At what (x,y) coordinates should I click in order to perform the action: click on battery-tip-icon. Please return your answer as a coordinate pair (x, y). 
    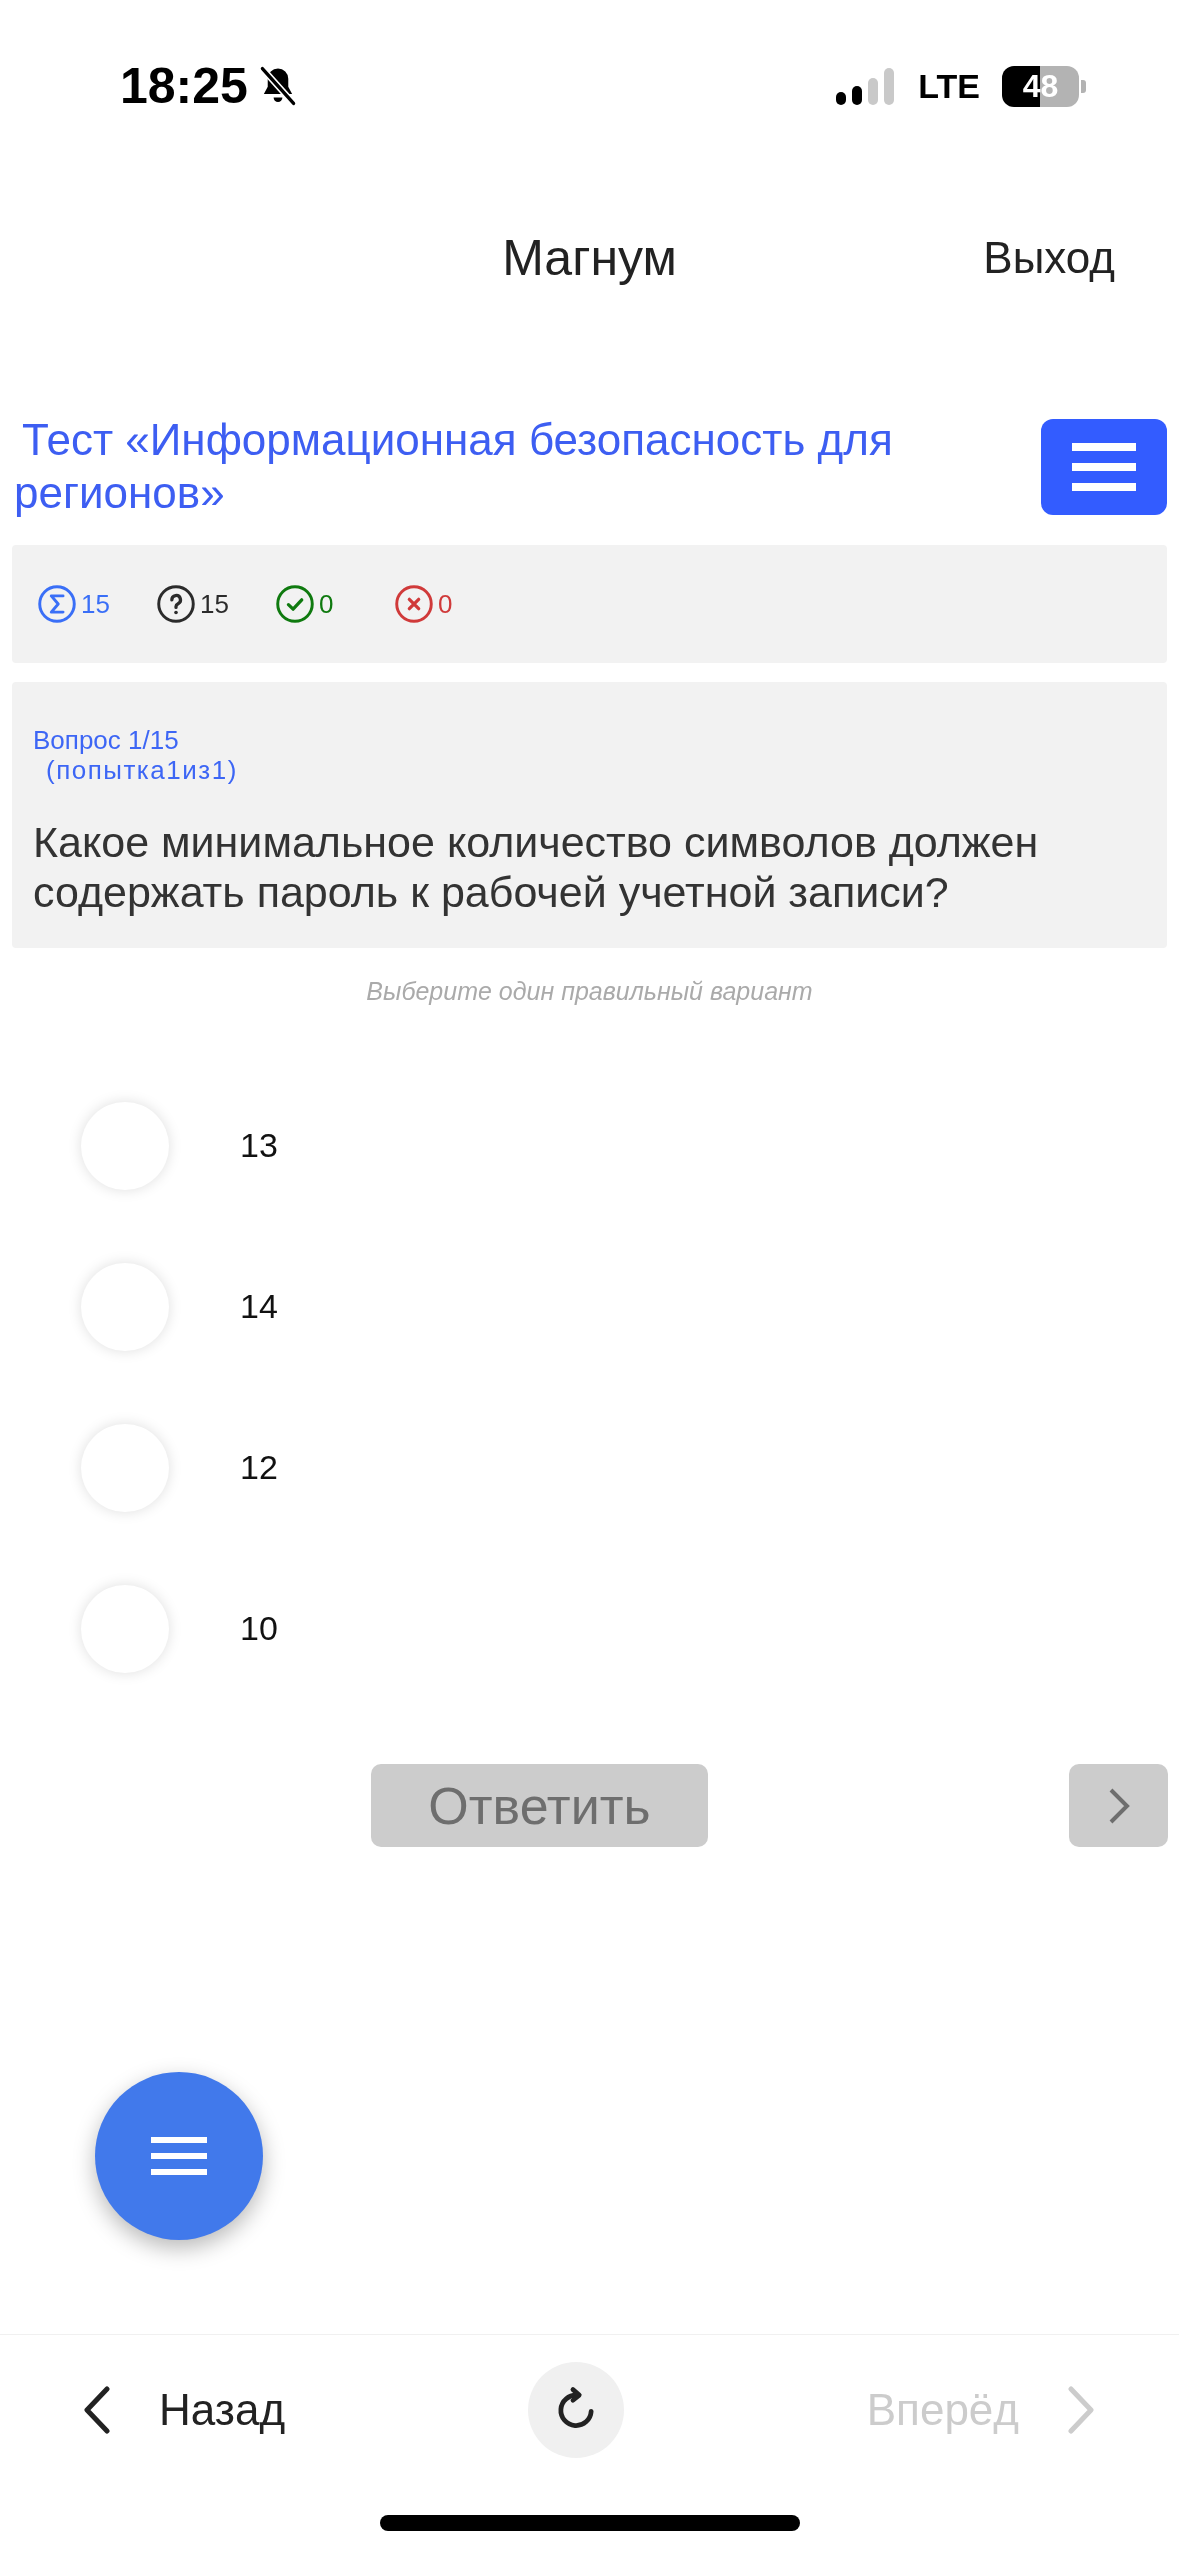
    Looking at the image, I should click on (1083, 86).